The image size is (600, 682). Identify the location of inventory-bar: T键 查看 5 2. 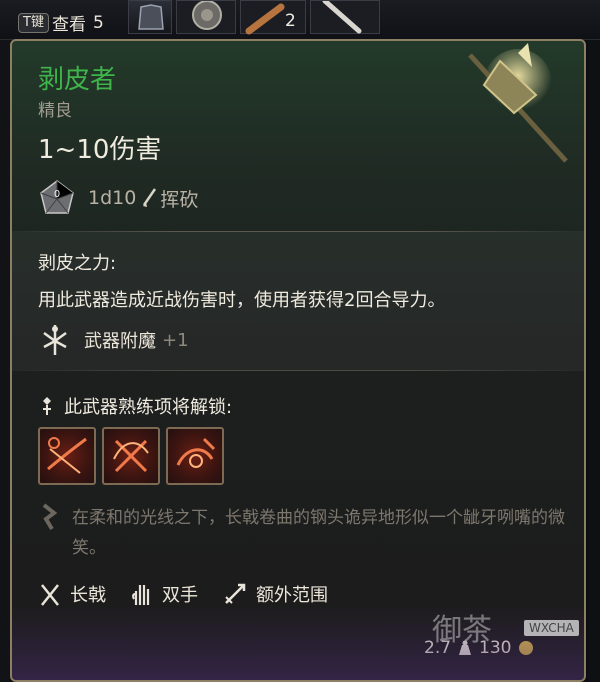
(300, 20).